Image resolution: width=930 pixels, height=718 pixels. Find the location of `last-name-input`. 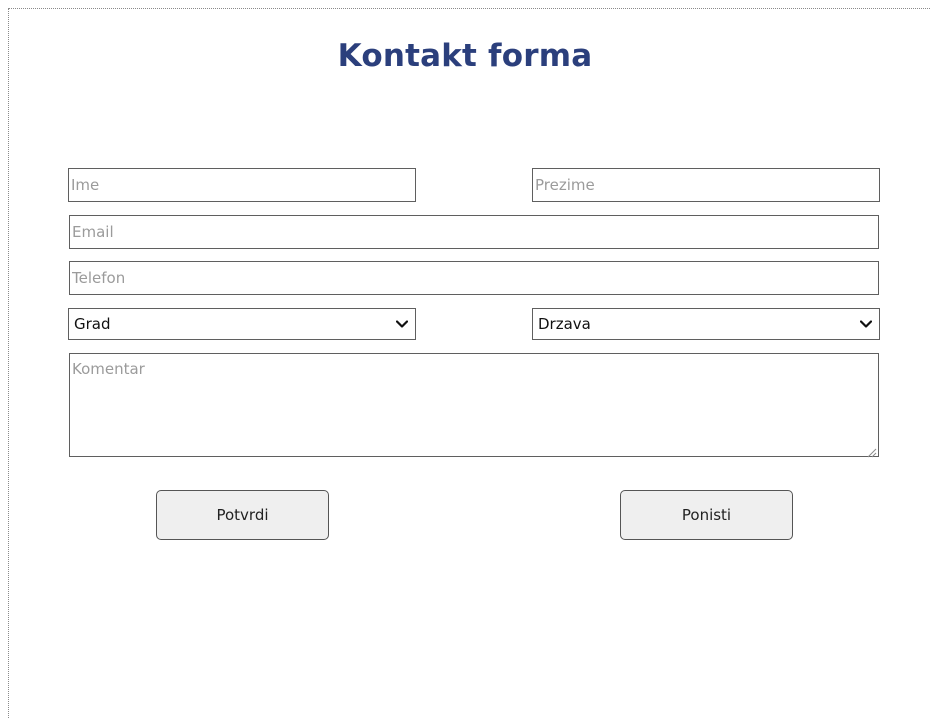

last-name-input is located at coordinates (706, 185).